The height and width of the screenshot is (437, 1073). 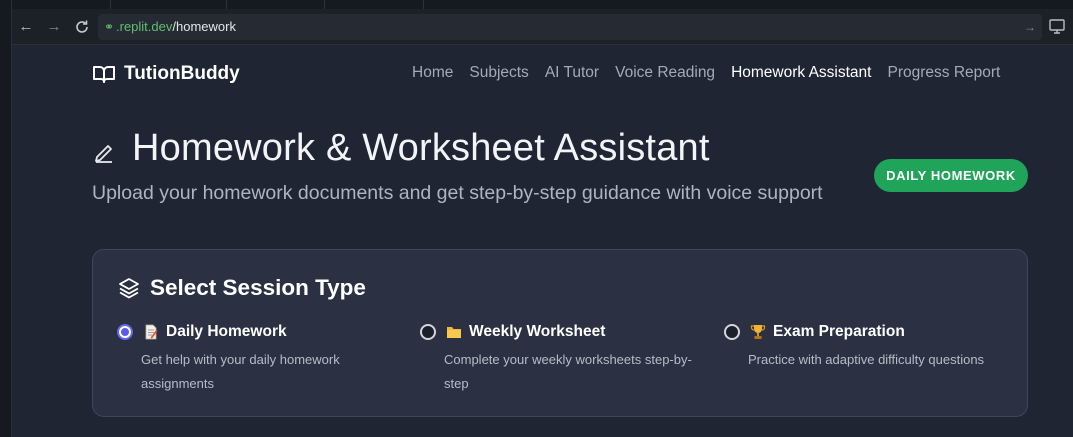 I want to click on layers-icon, so click(x=129, y=288).